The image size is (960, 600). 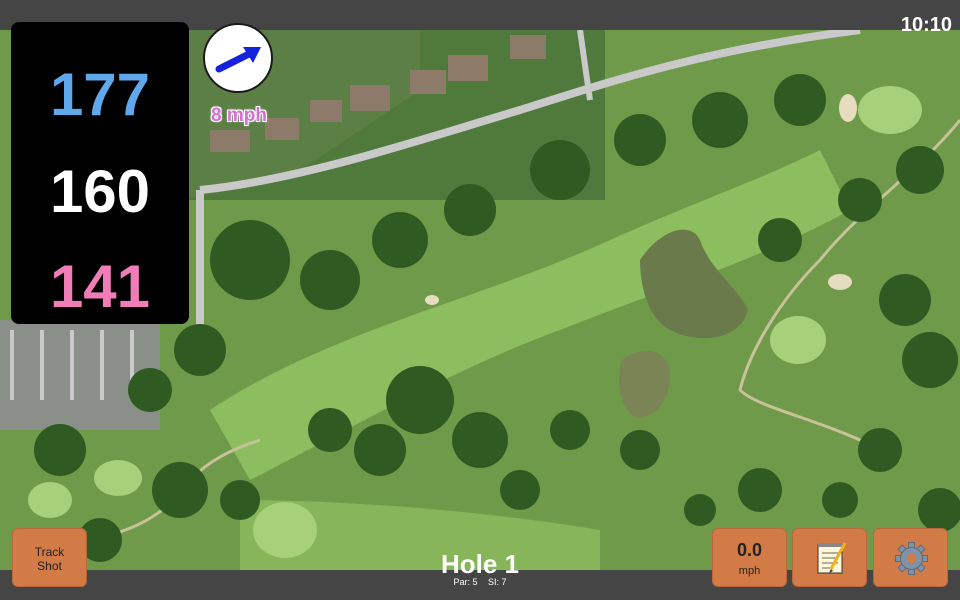 I want to click on distance-panel: 177 160 141, so click(x=100, y=173).